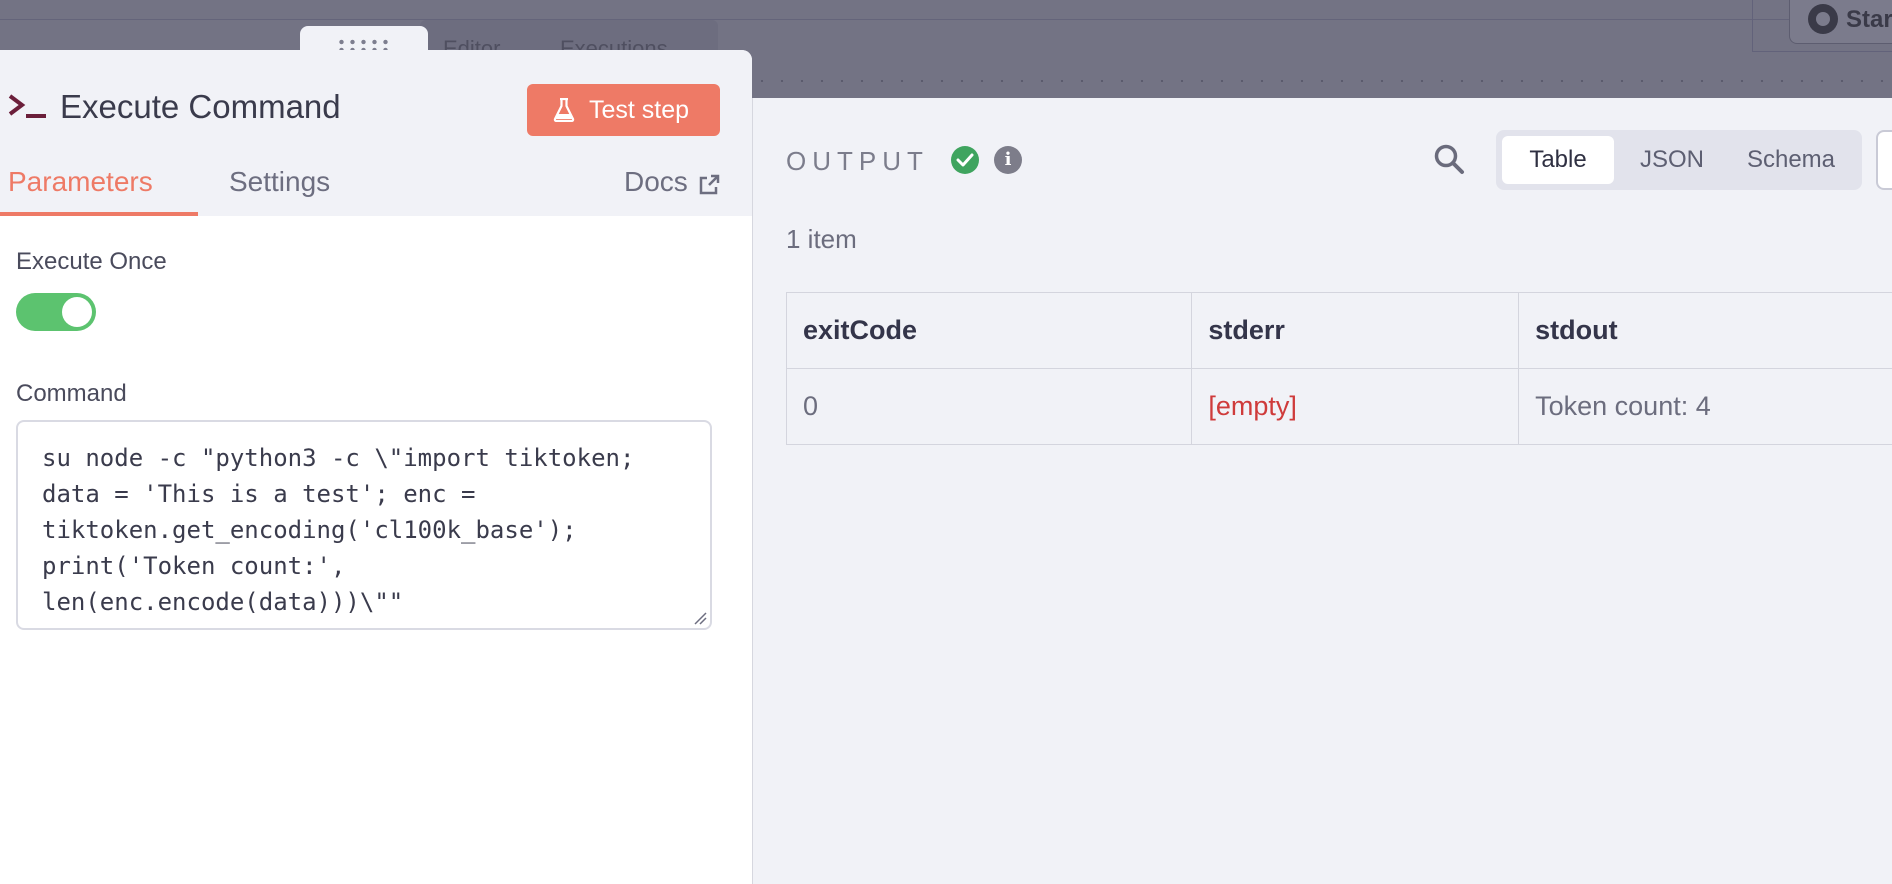 This screenshot has height=884, width=1892. I want to click on cell-exitcode: 0, so click(989, 406).